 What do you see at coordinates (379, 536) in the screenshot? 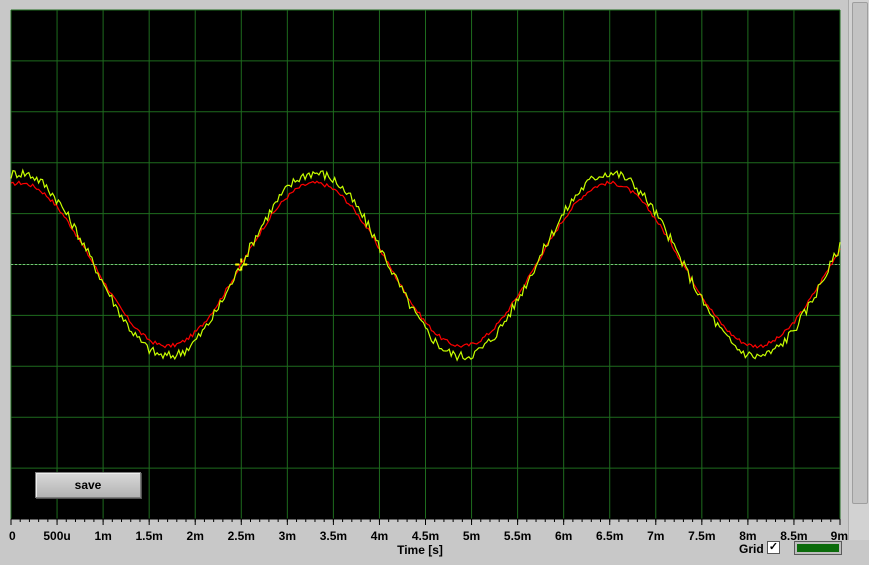
I see `x-tick-label: 4m` at bounding box center [379, 536].